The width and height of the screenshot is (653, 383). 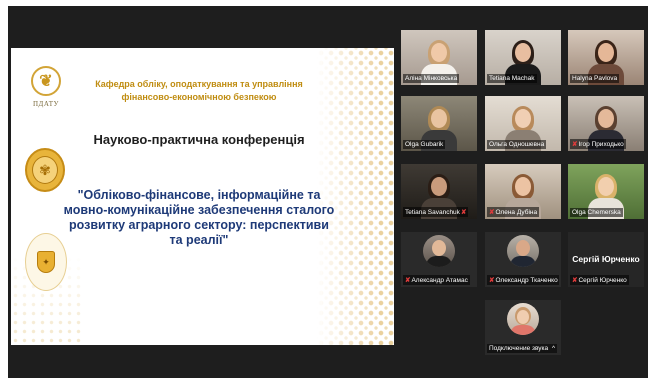 I want to click on participant-tile-connecting-audio: Подключение звука ^, so click(x=523, y=327).